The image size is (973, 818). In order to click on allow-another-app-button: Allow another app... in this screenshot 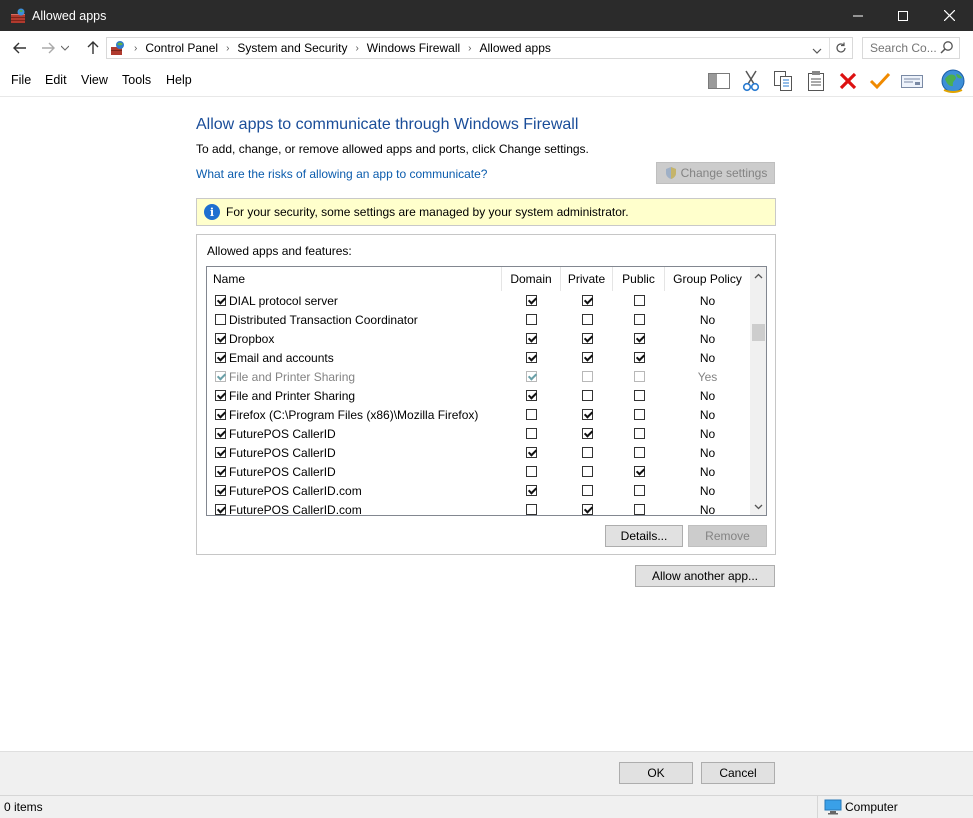, I will do `click(705, 576)`.